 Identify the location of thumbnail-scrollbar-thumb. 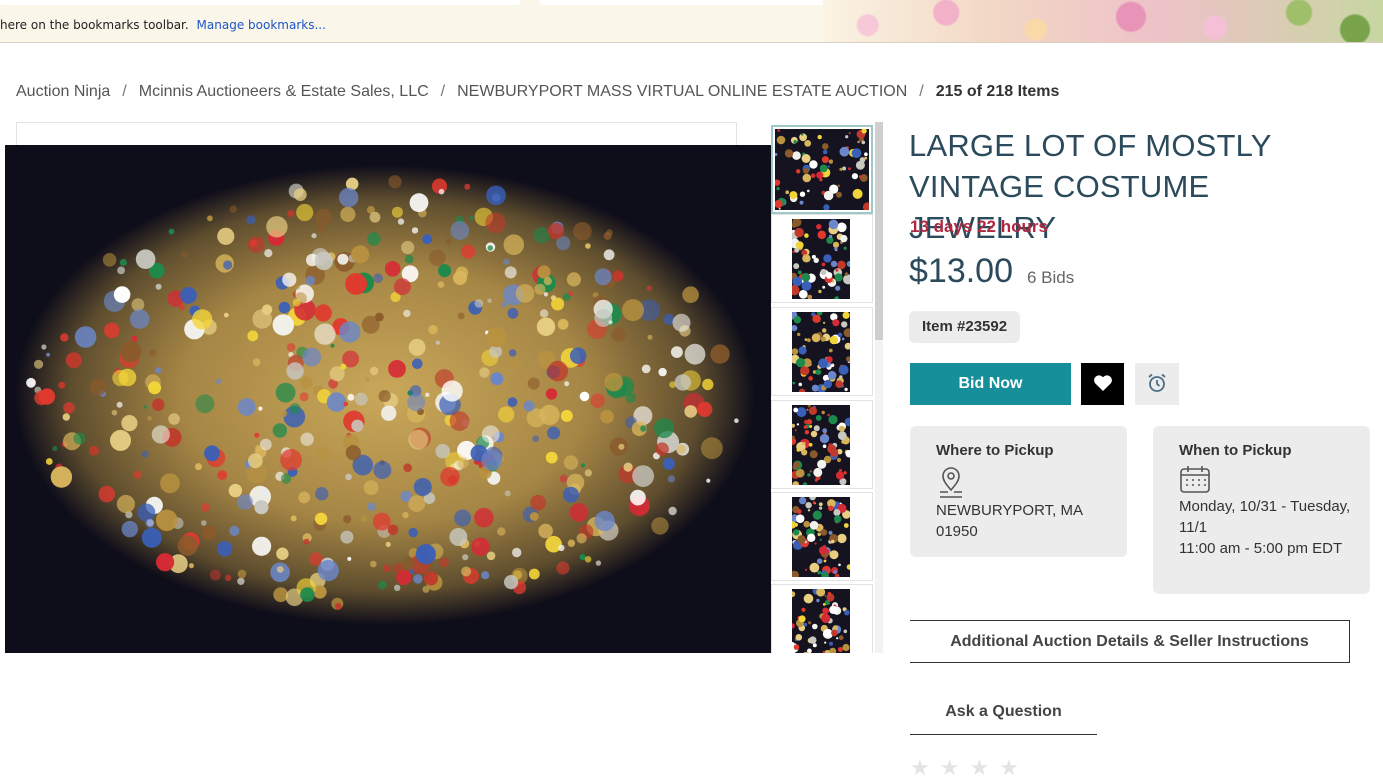
(879, 231).